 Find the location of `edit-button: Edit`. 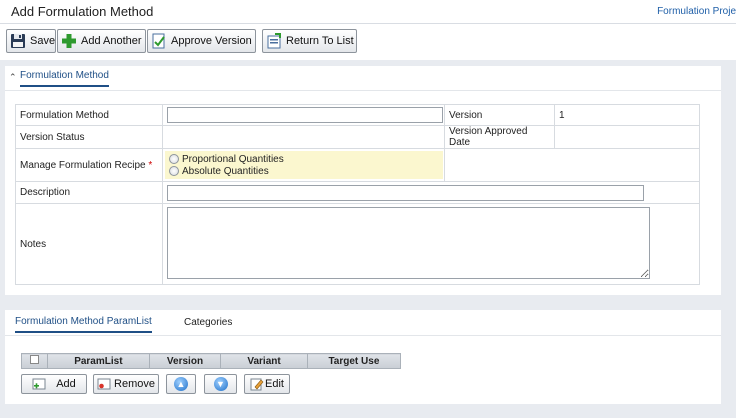

edit-button: Edit is located at coordinates (267, 384).